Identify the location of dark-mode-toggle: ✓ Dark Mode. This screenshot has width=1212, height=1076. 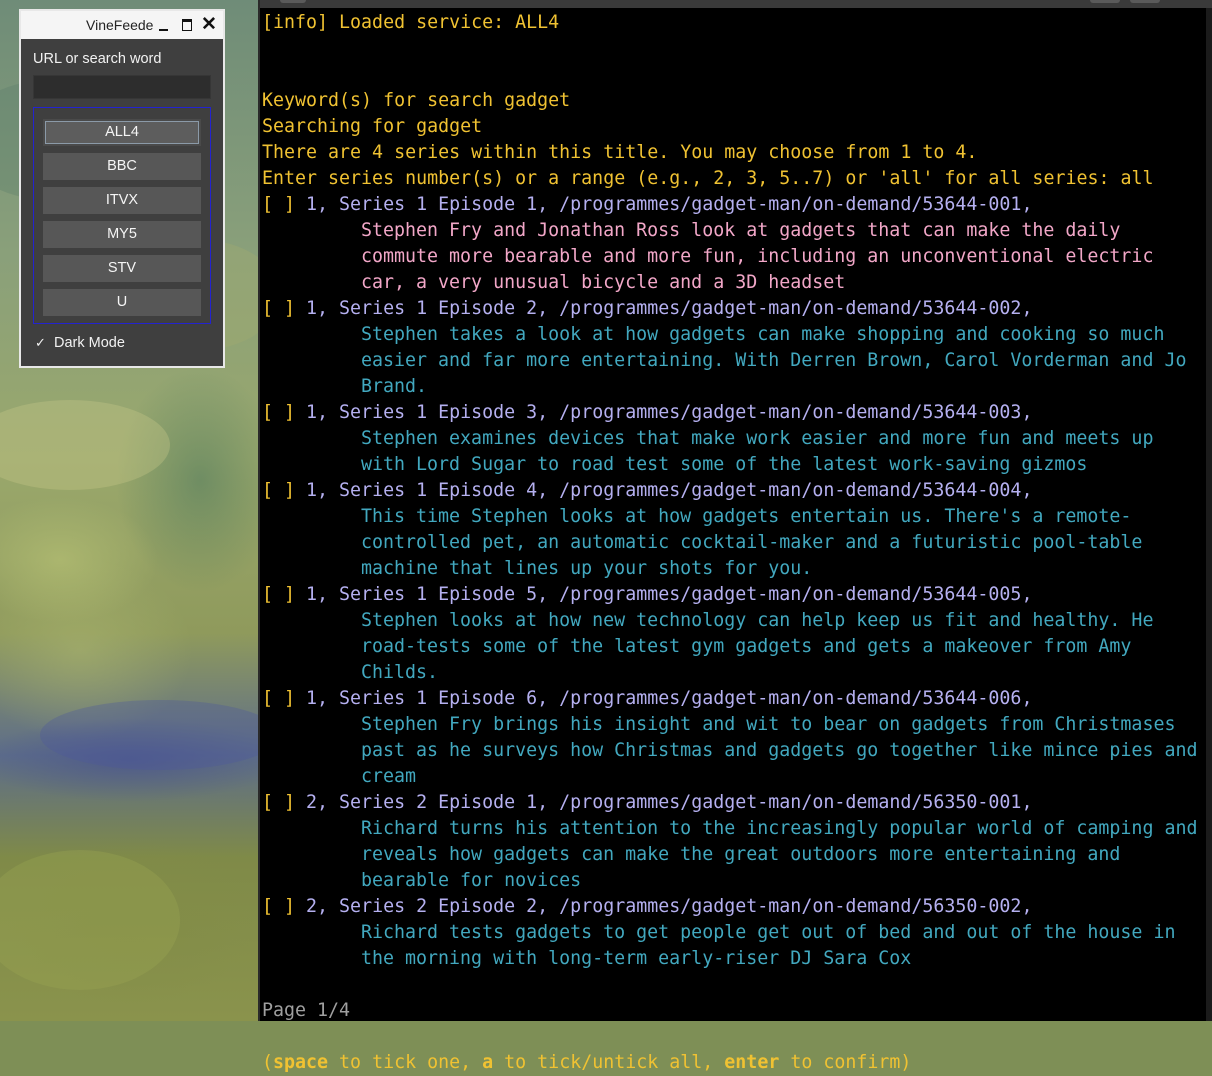
(80, 343).